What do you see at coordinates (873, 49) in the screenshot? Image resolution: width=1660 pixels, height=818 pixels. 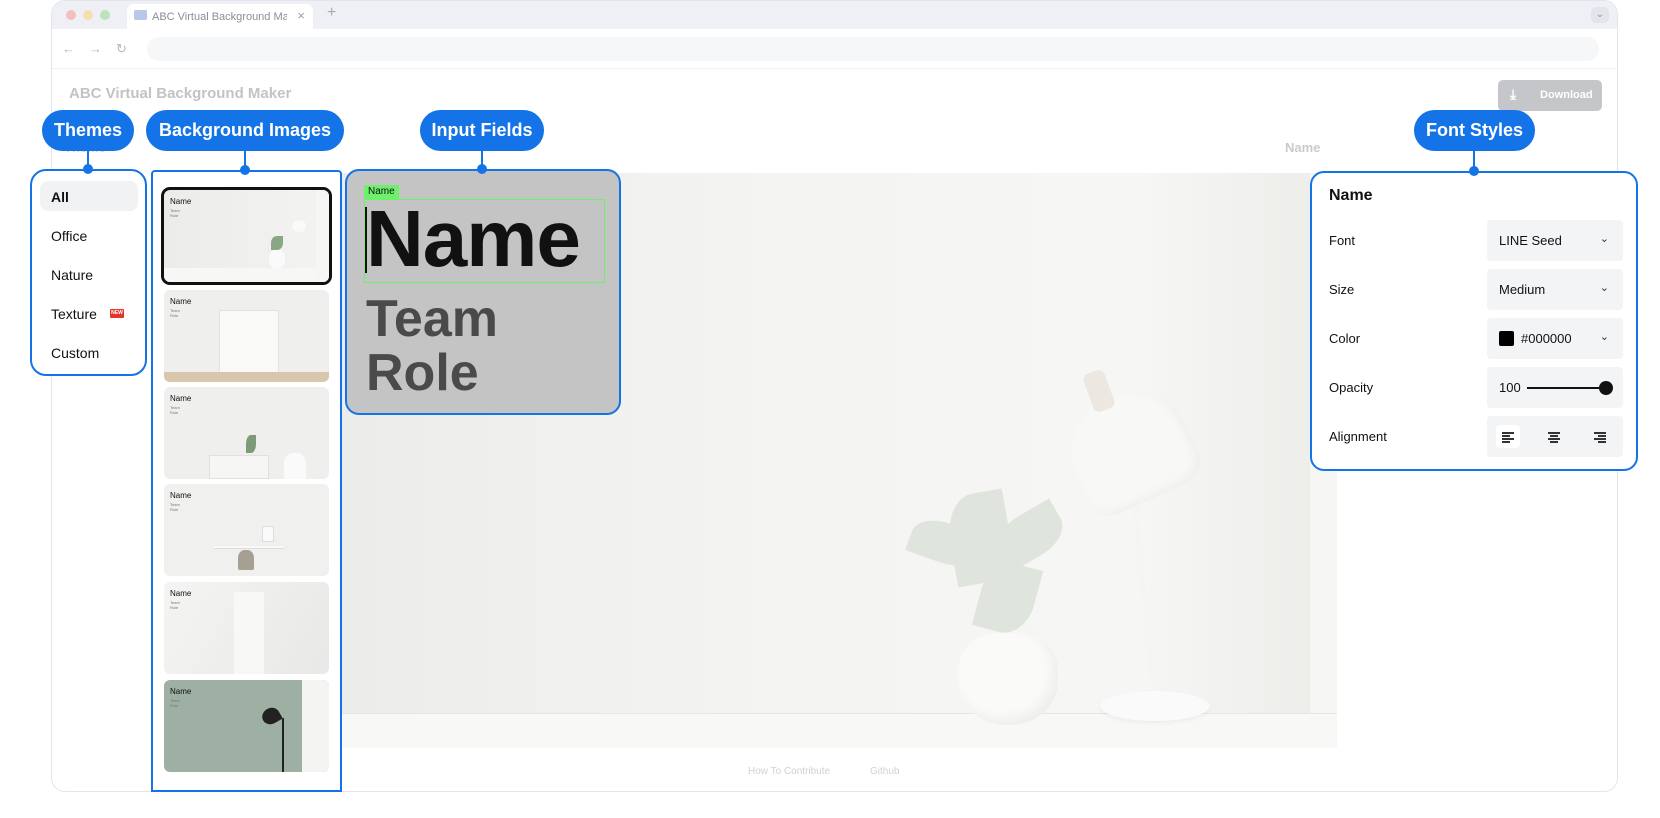 I see `url-input` at bounding box center [873, 49].